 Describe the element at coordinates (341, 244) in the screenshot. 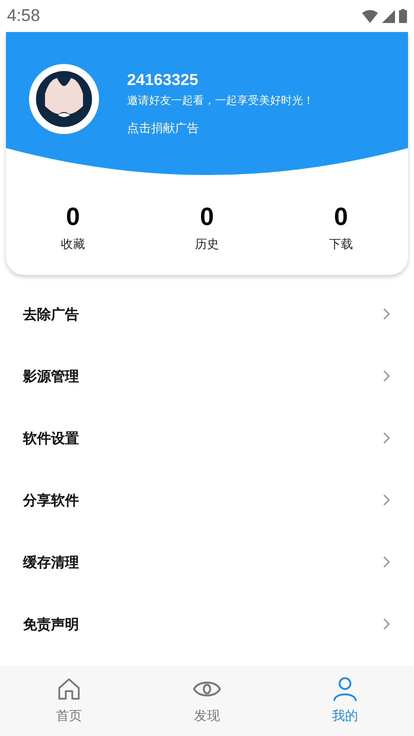

I see `stat-label: 下载` at that location.